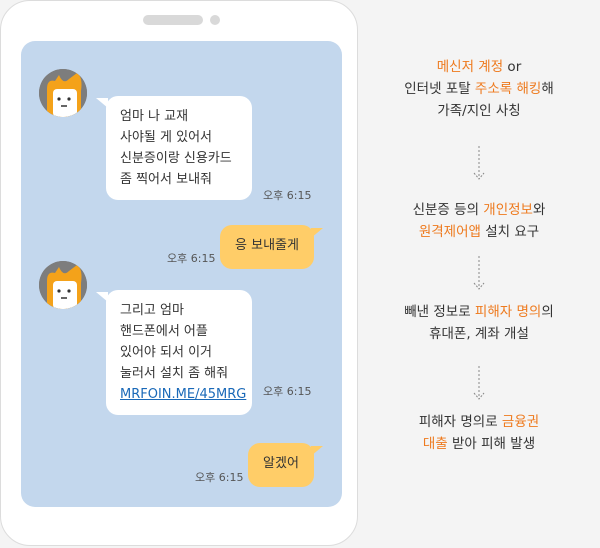 The width and height of the screenshot is (600, 548). What do you see at coordinates (510, 232) in the screenshot?
I see `flow-text: 설치 요구` at bounding box center [510, 232].